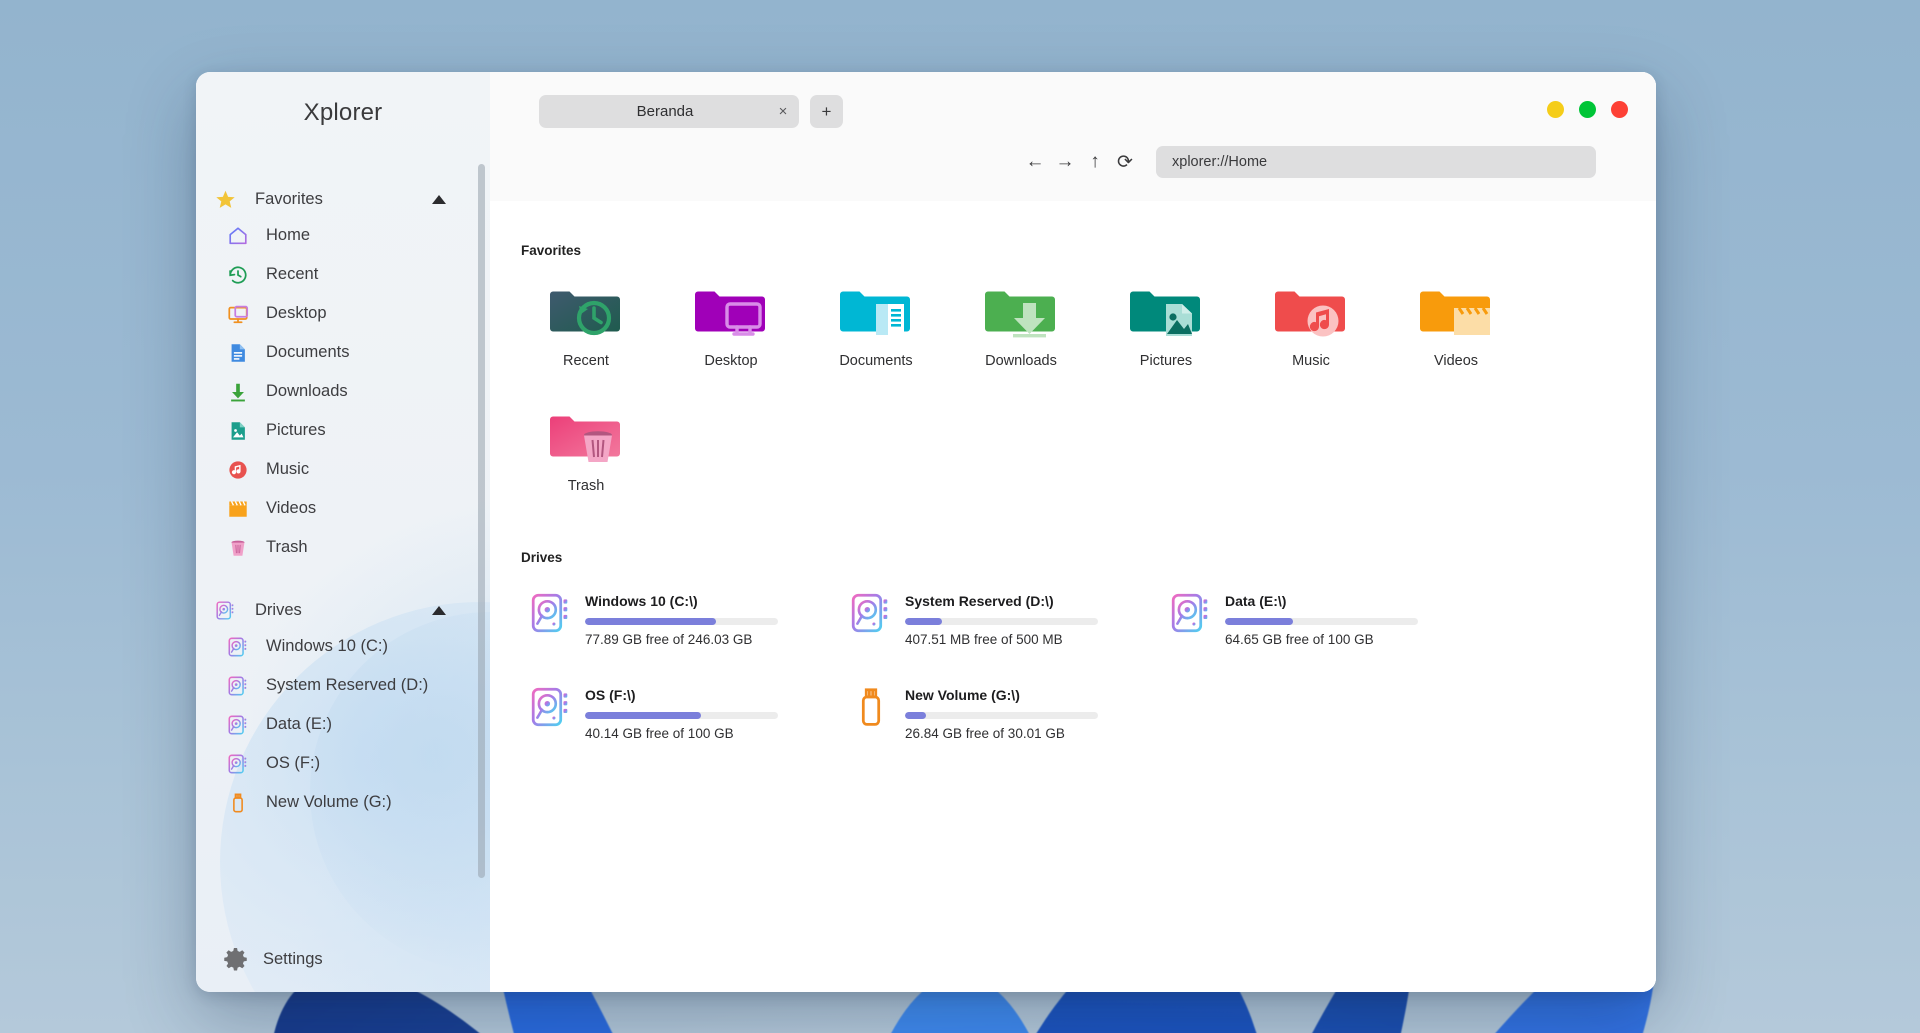  I want to click on favorite-item-desktop: Desktop, so click(731, 325).